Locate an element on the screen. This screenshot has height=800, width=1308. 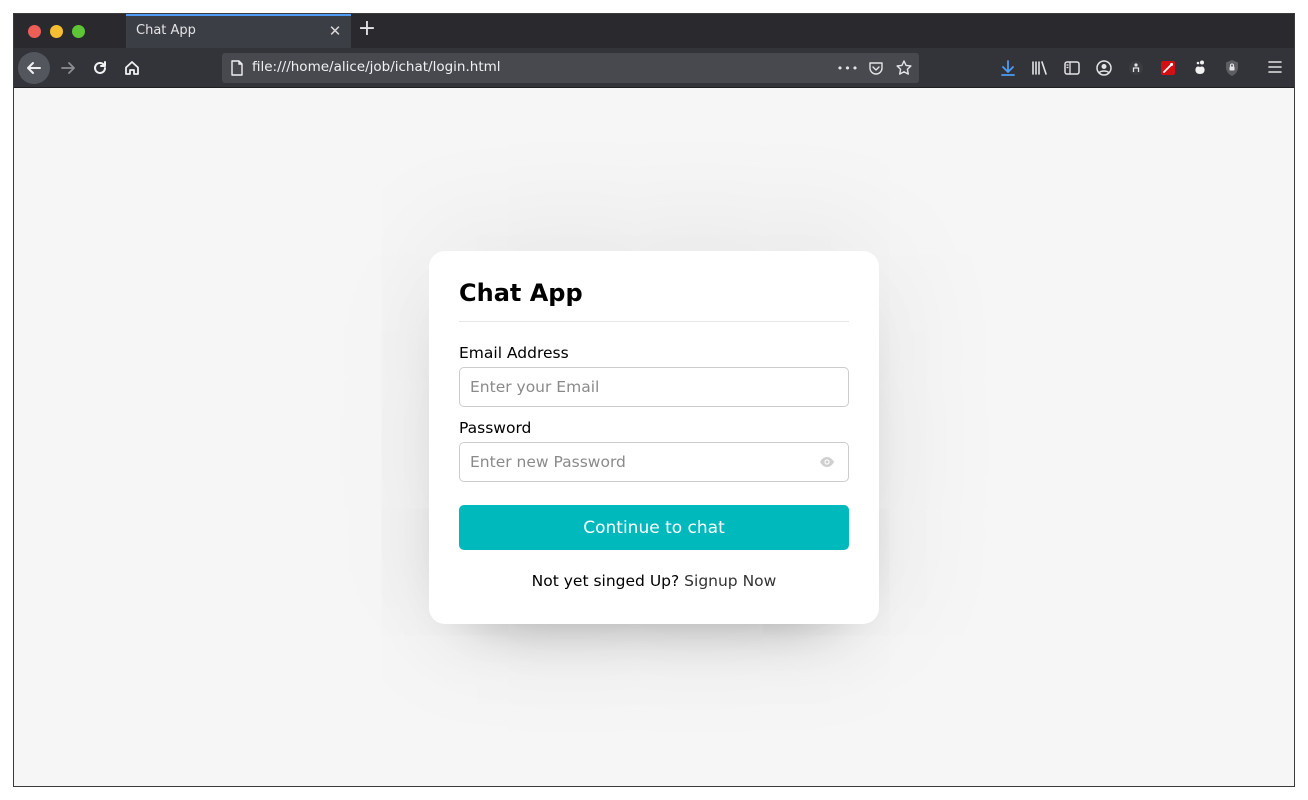
window-maximize-button is located at coordinates (78, 31).